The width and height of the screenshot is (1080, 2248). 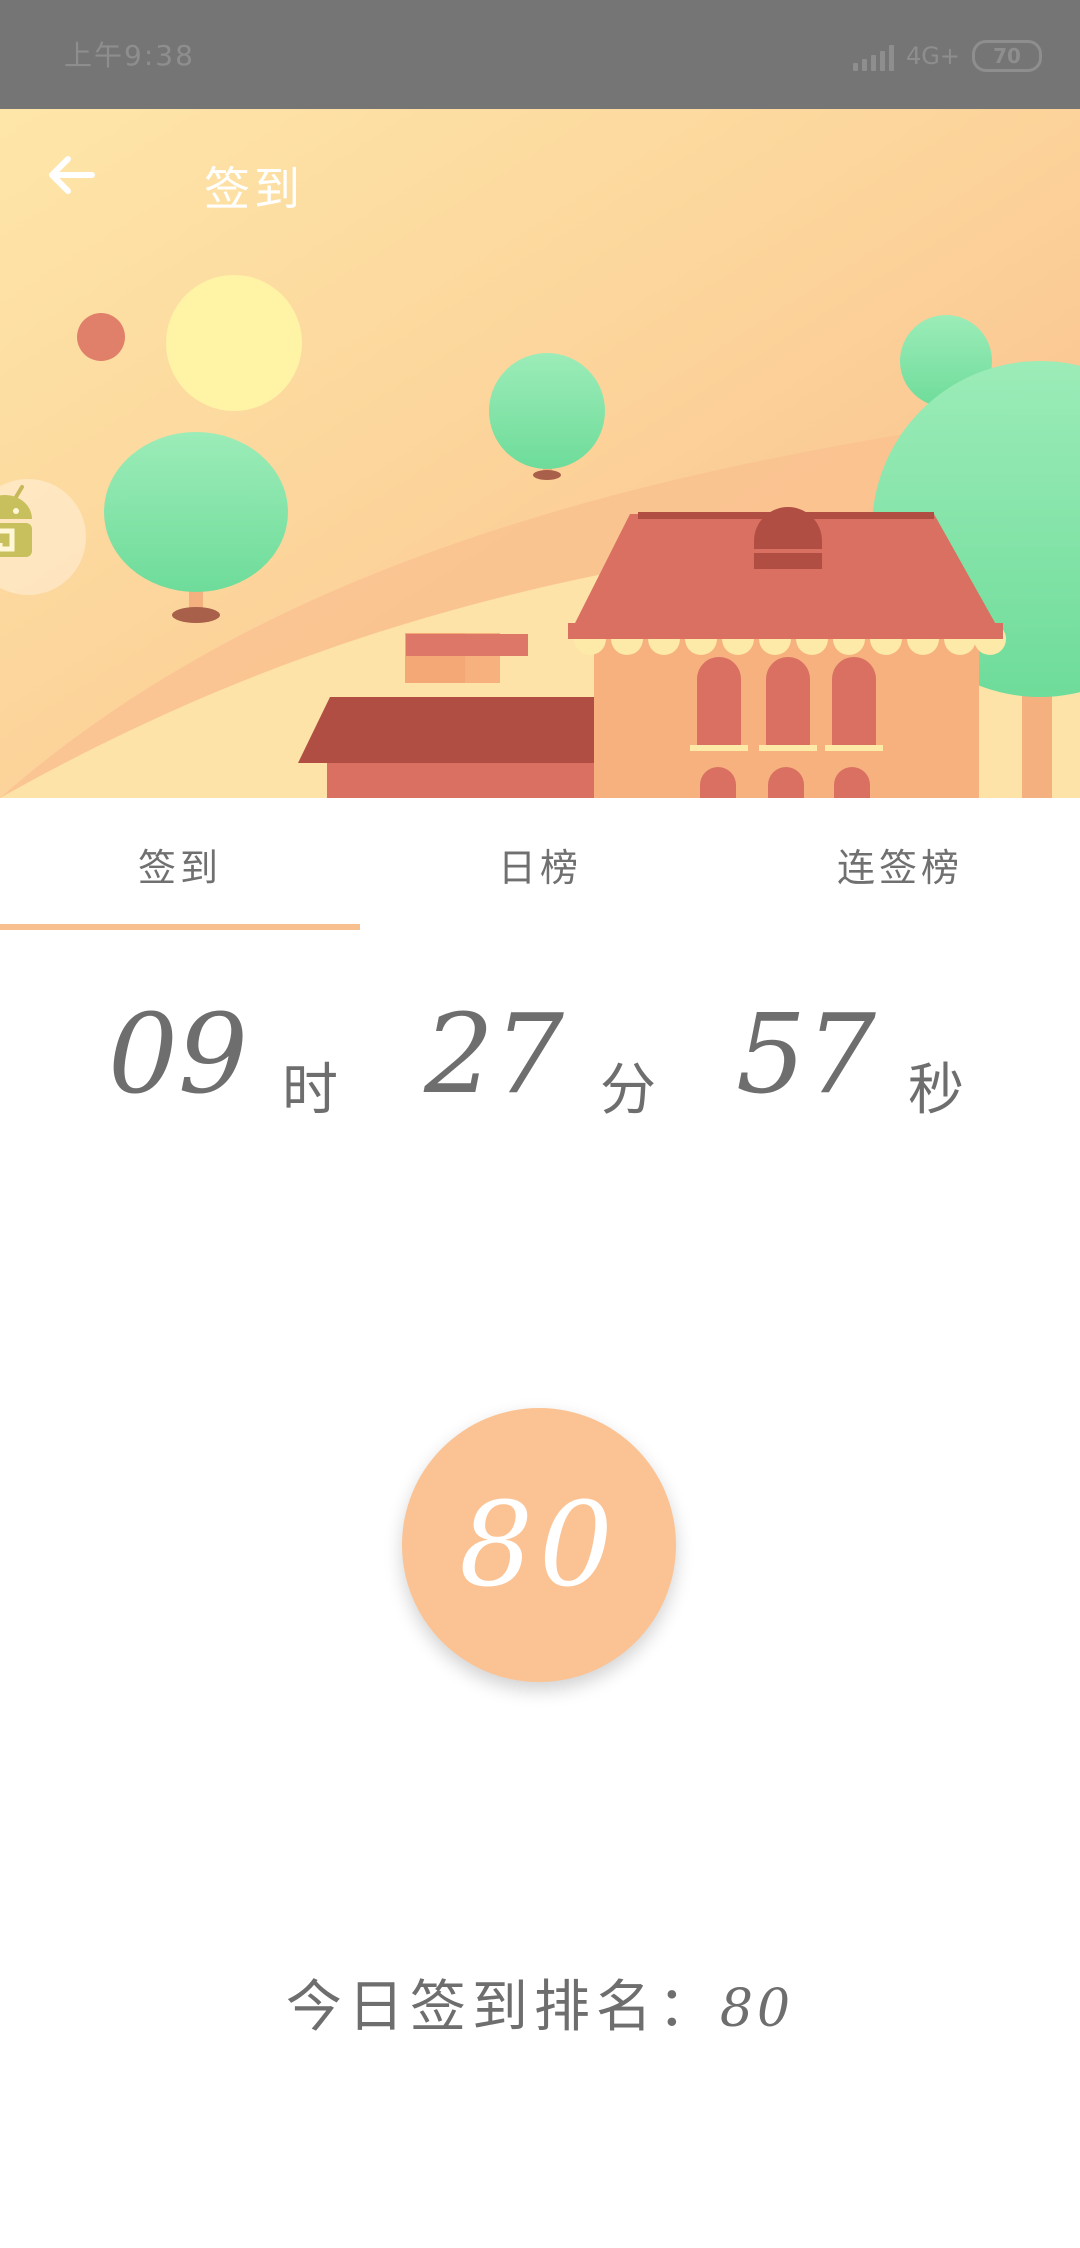 I want to click on rank-label: 今日签到排名：, so click(x=502, y=2007).